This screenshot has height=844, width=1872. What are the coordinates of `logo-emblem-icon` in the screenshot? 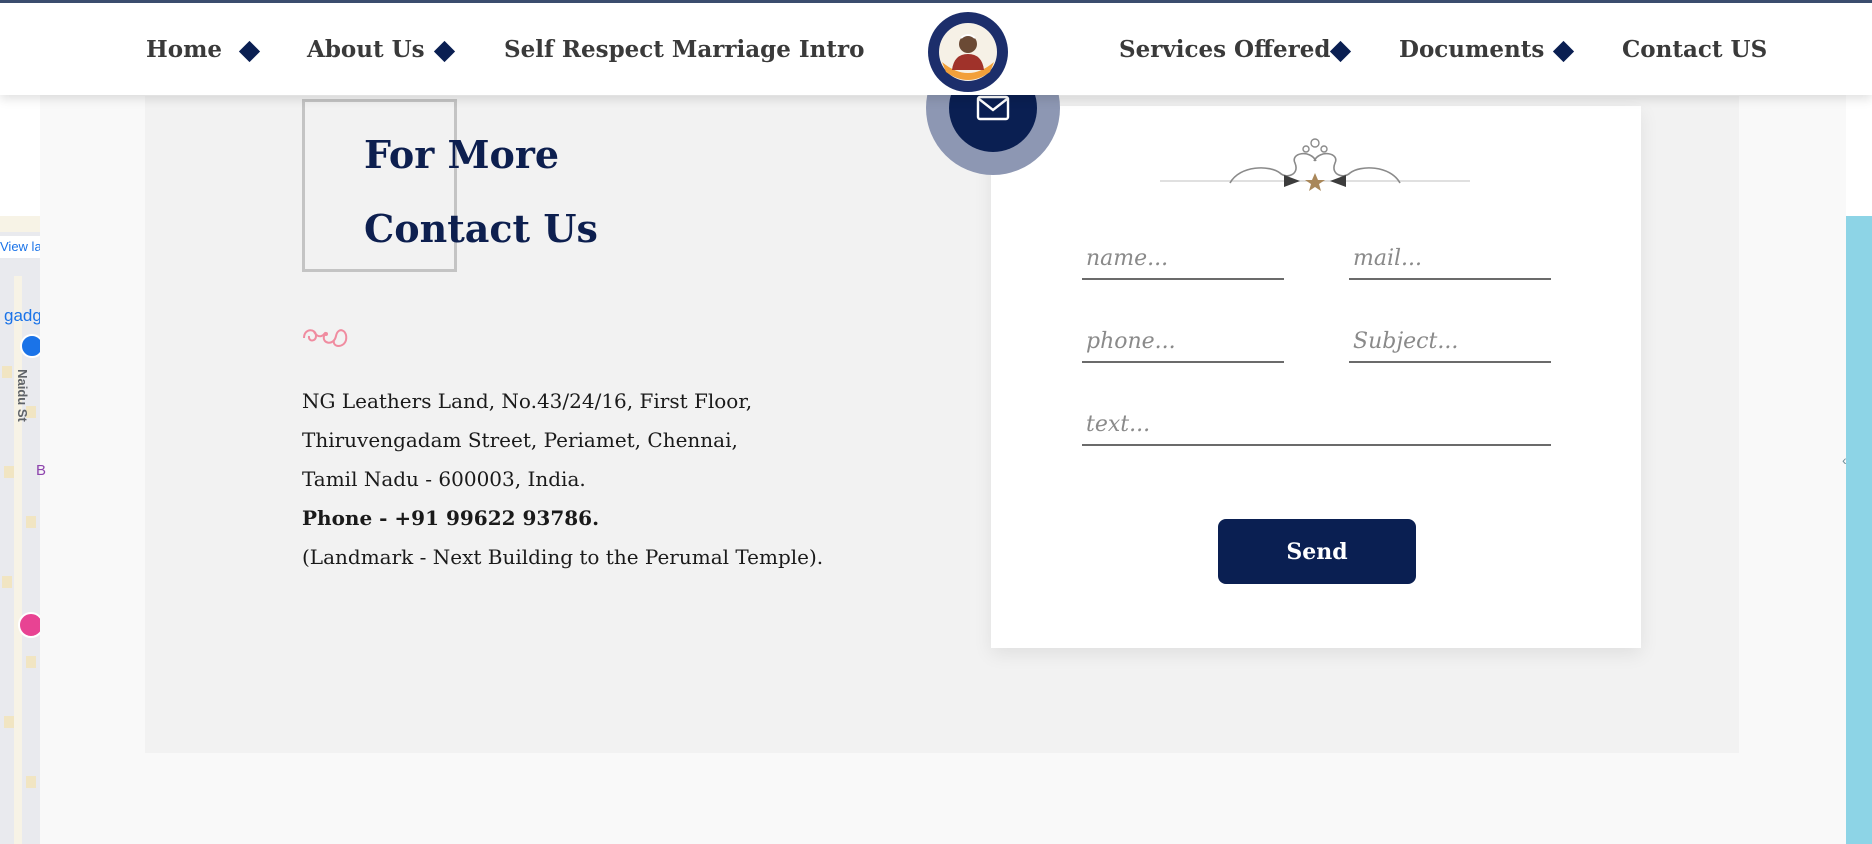 It's located at (968, 52).